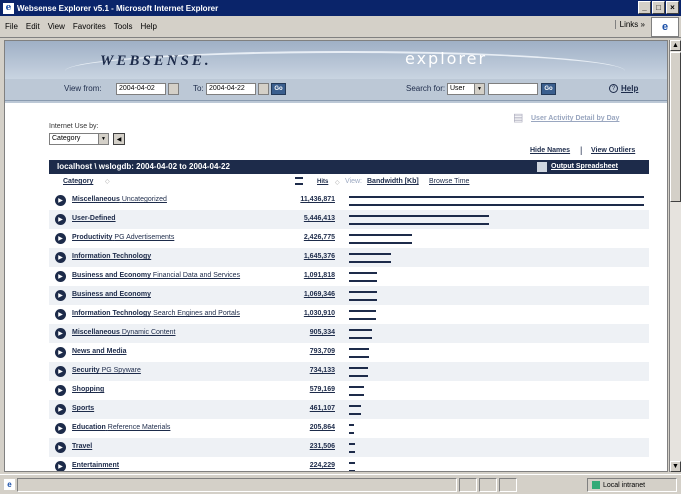 Image resolution: width=681 pixels, height=494 pixels. I want to click on category-main: Travel, so click(82, 446).